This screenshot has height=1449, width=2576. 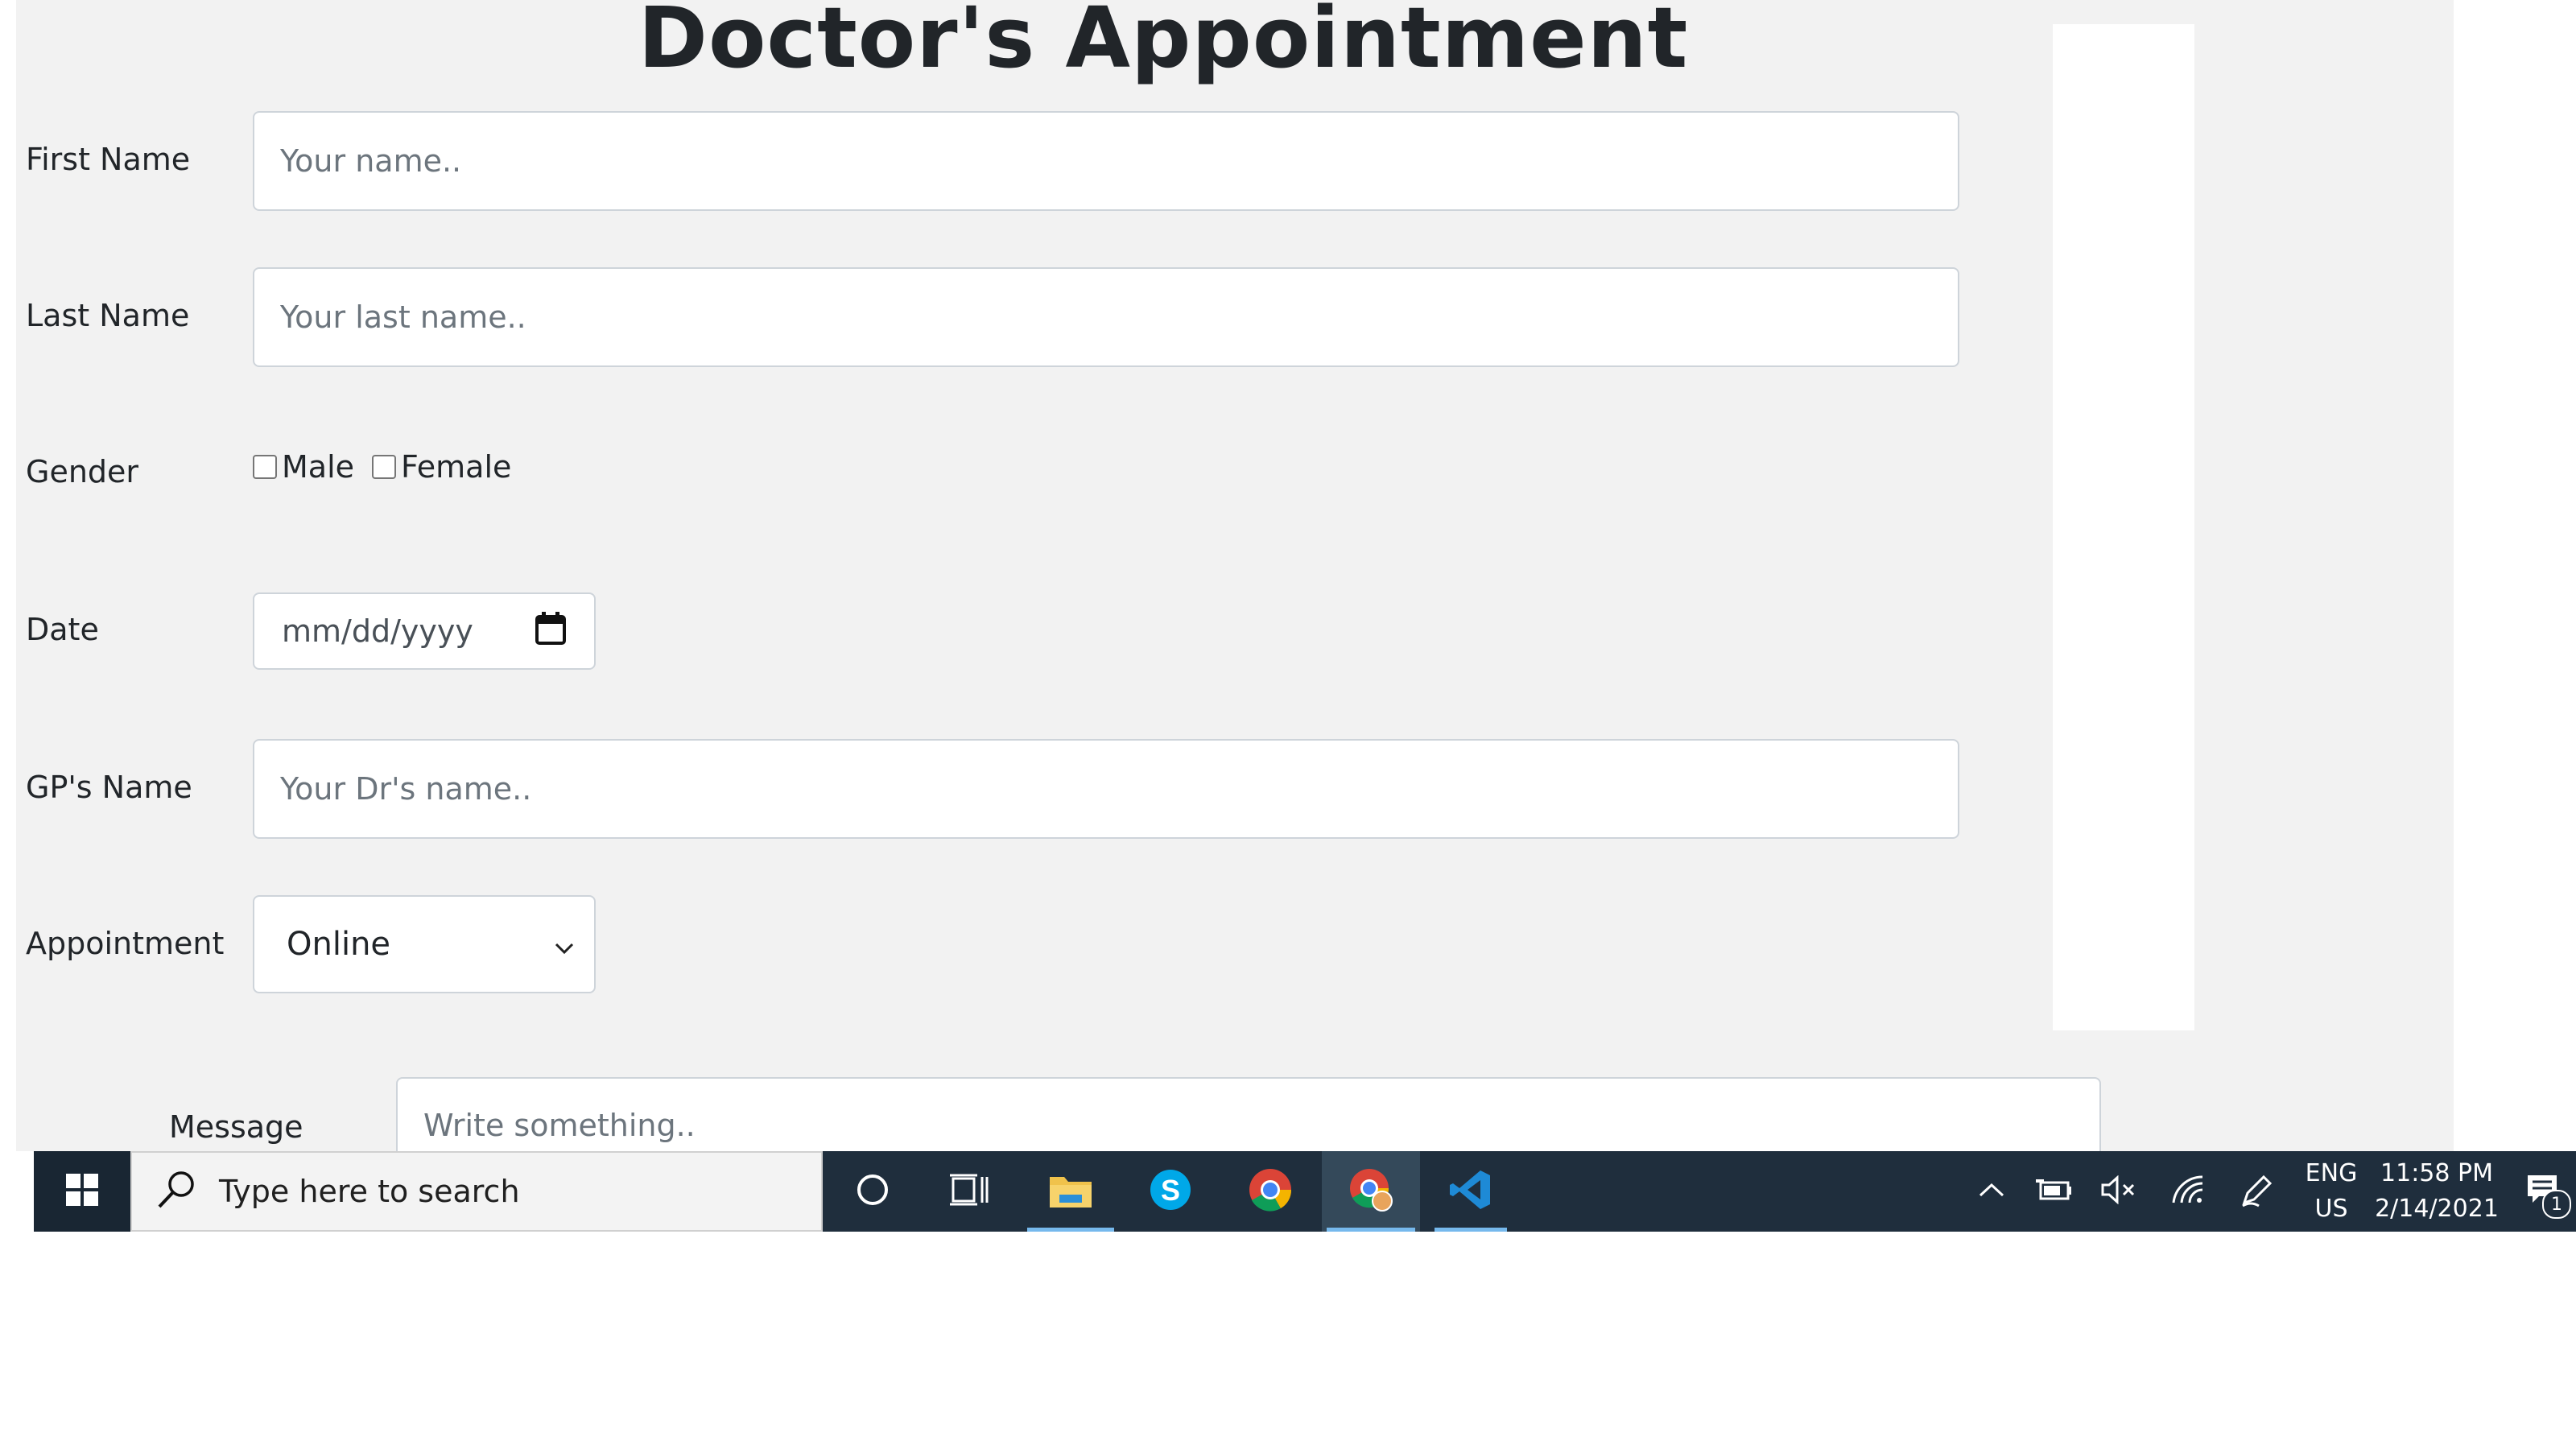 What do you see at coordinates (2437, 1209) in the screenshot?
I see `clock-date: 2/14/2021` at bounding box center [2437, 1209].